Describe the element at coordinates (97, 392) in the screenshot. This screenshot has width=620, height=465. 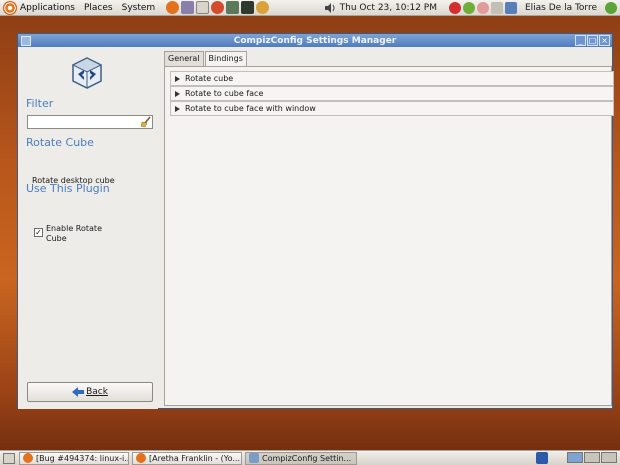
I see `back-button-label: Back` at that location.